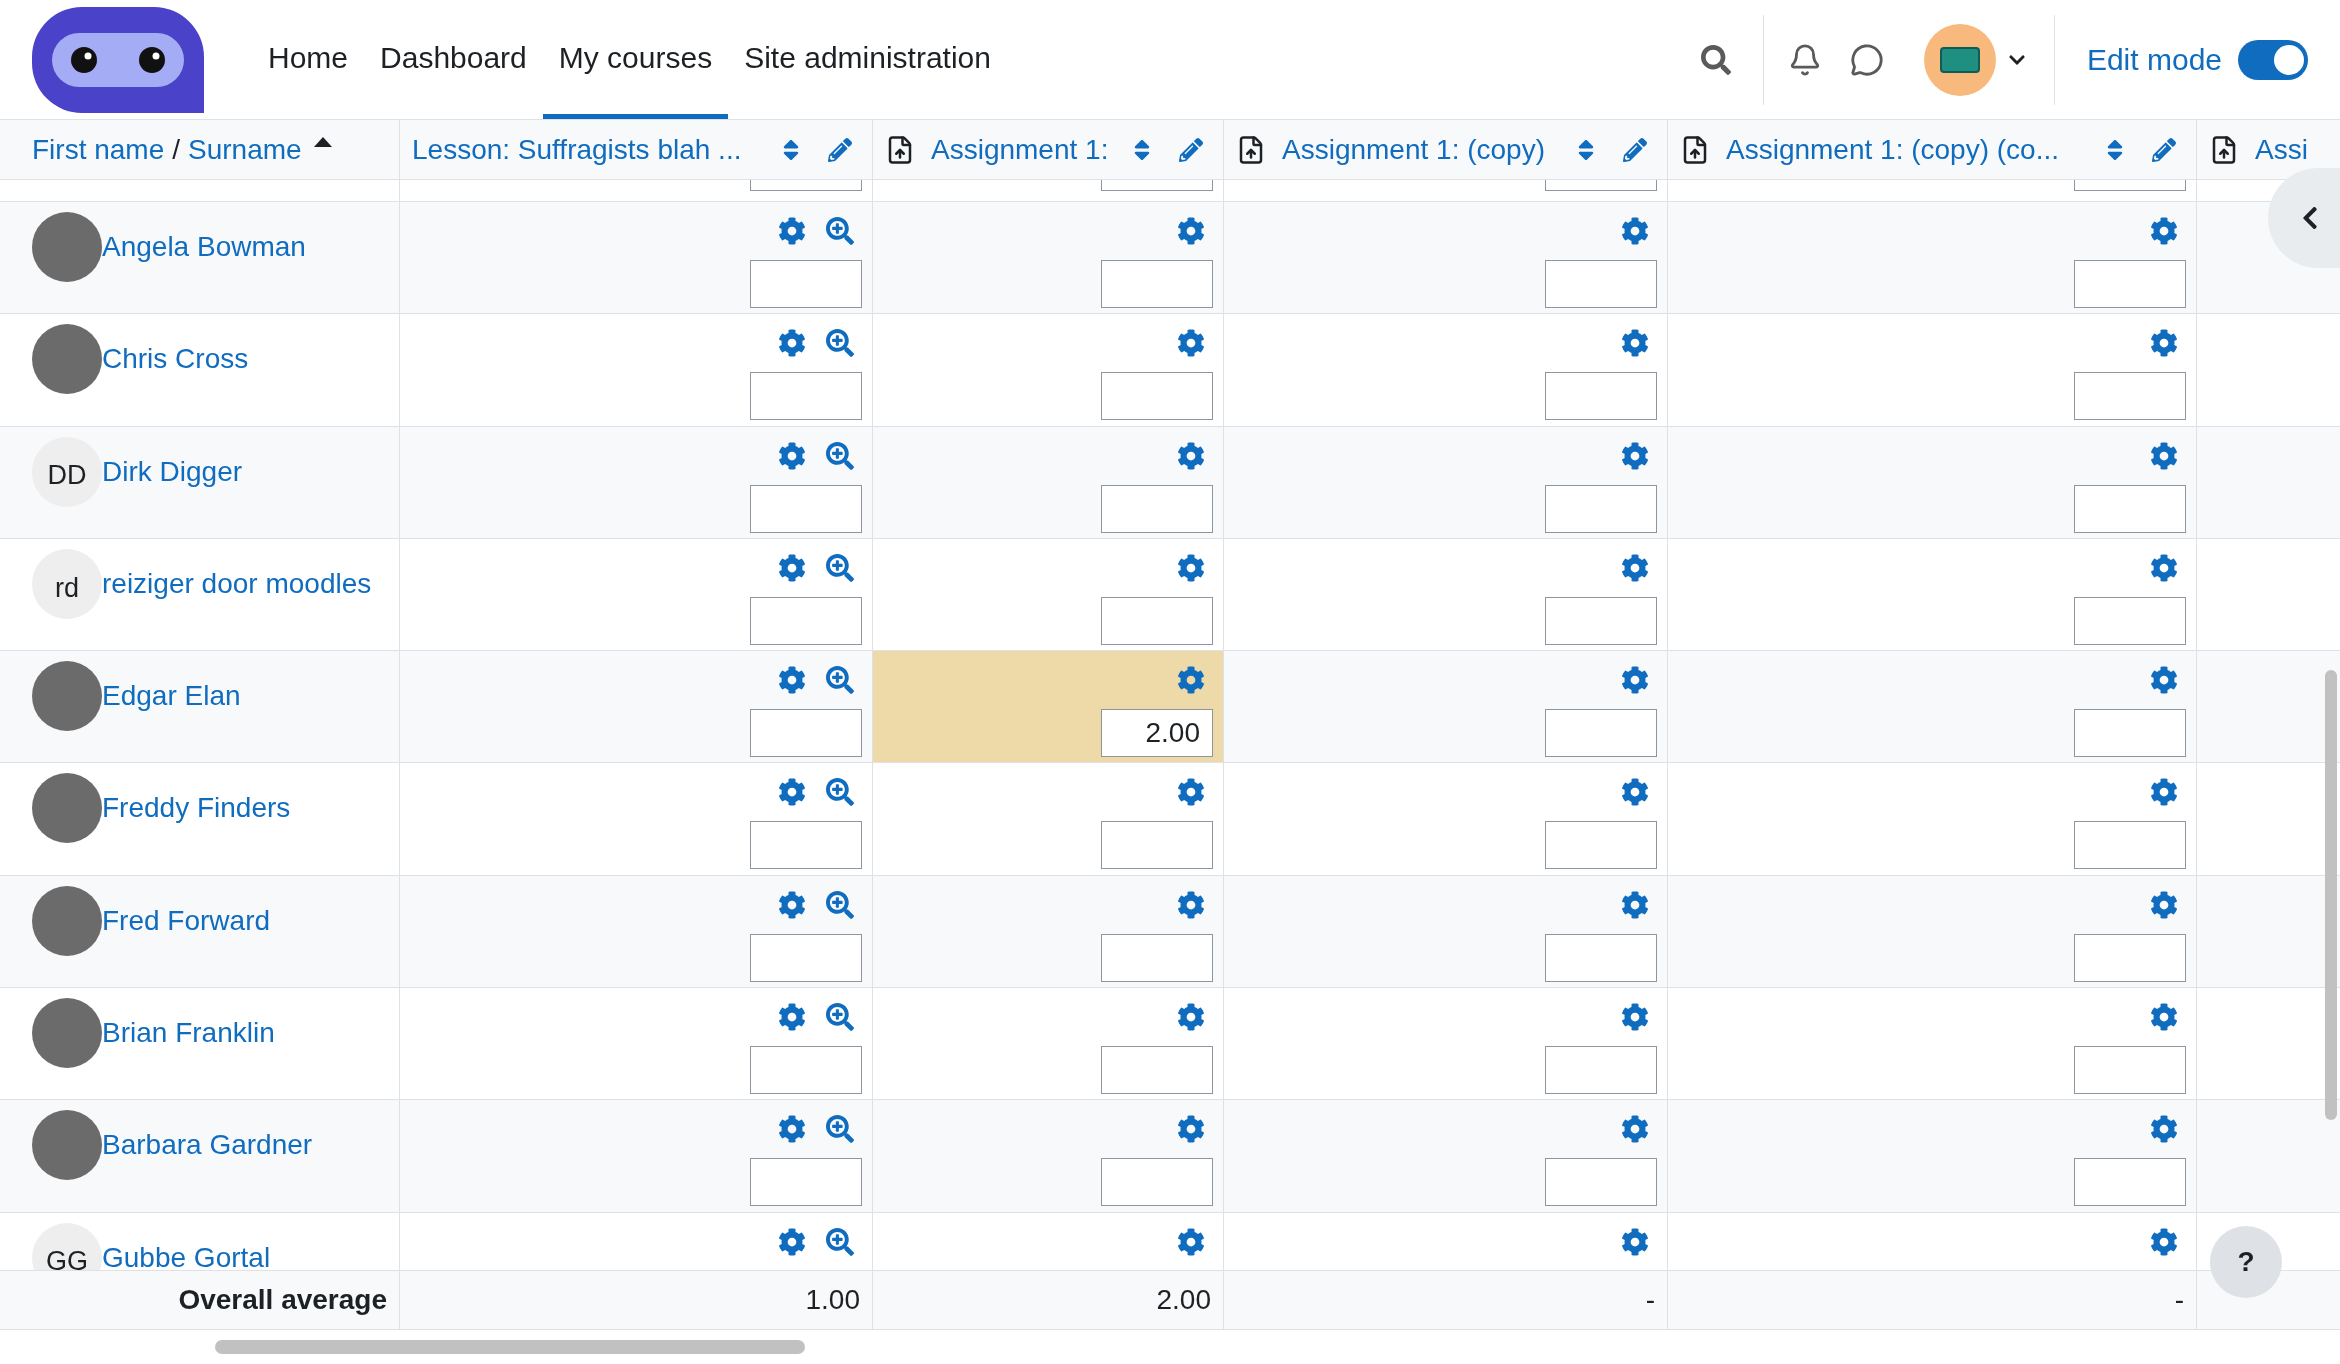 Image resolution: width=2340 pixels, height=1364 pixels. I want to click on nav-link: Home, so click(308, 59).